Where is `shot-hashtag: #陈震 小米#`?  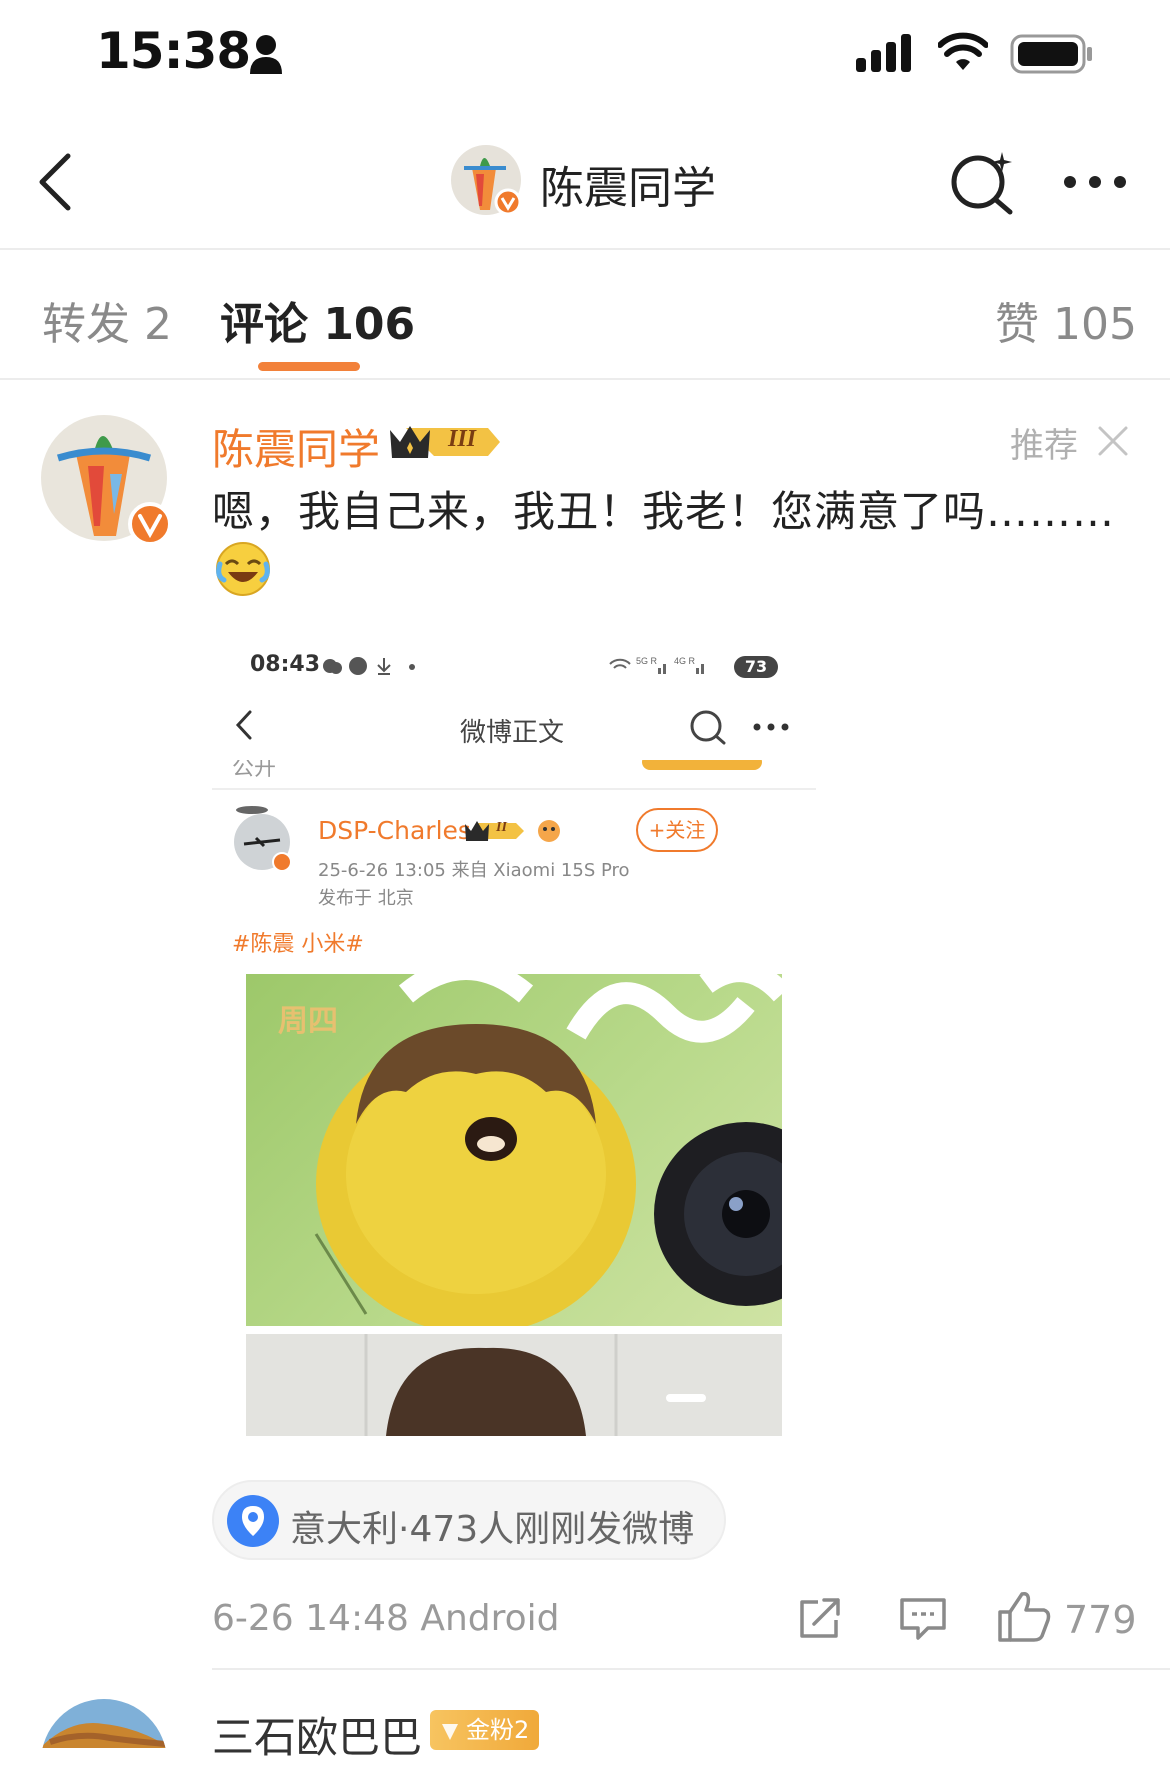
shot-hashtag: #陈震 小米# is located at coordinates (298, 944).